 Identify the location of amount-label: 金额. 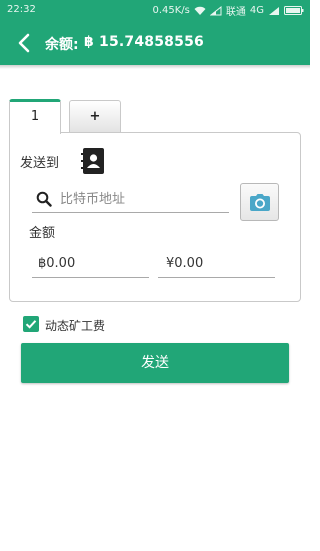
(42, 233).